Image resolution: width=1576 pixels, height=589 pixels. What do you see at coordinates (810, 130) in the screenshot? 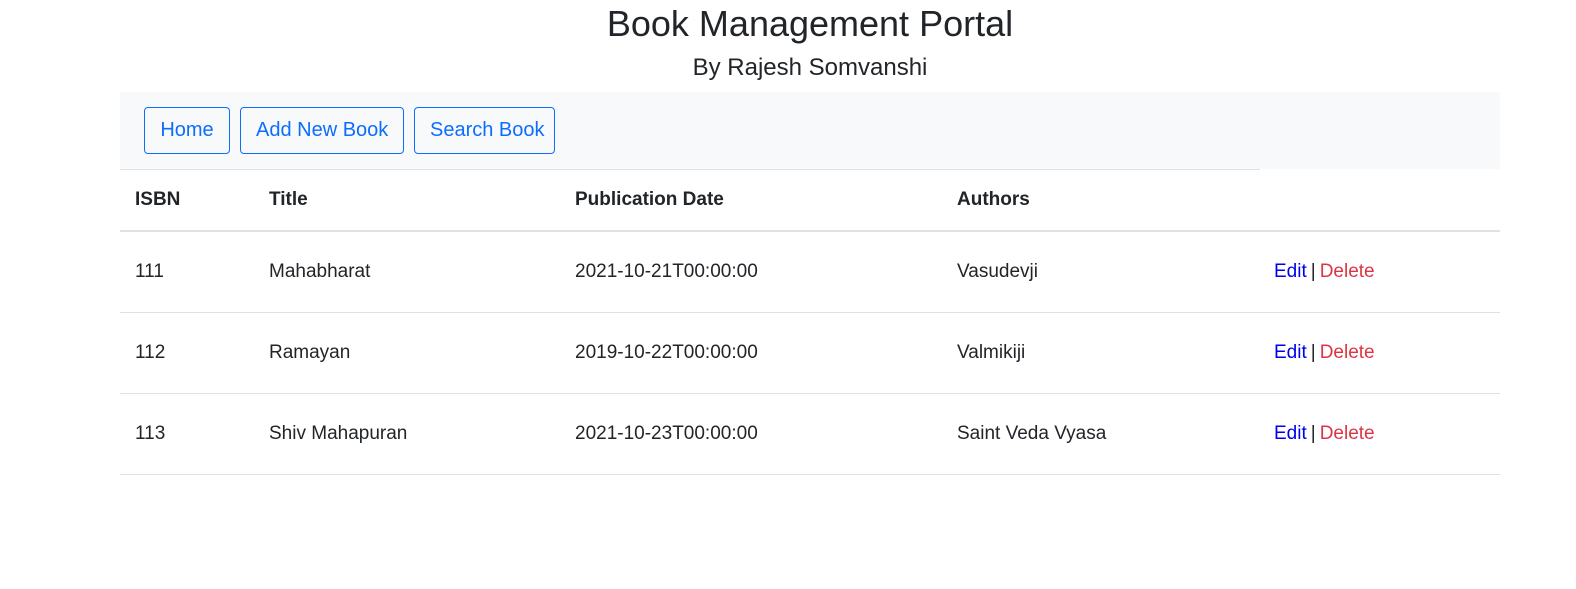
I see `navbar: Home Add New Book Search Book` at bounding box center [810, 130].